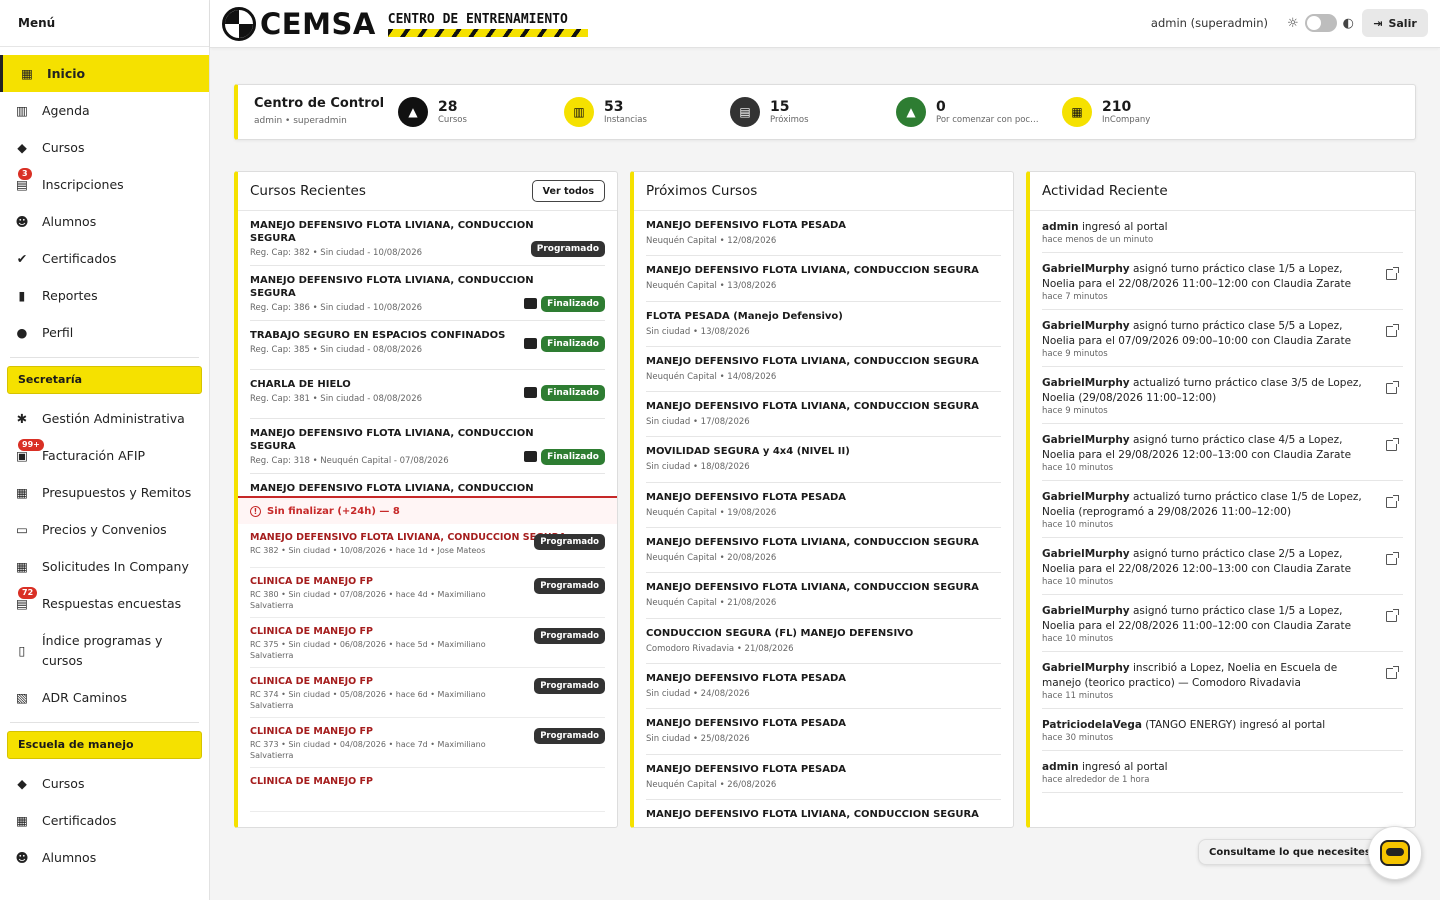 The width and height of the screenshot is (1440, 900). I want to click on stat-text: 53 Instancias, so click(625, 112).